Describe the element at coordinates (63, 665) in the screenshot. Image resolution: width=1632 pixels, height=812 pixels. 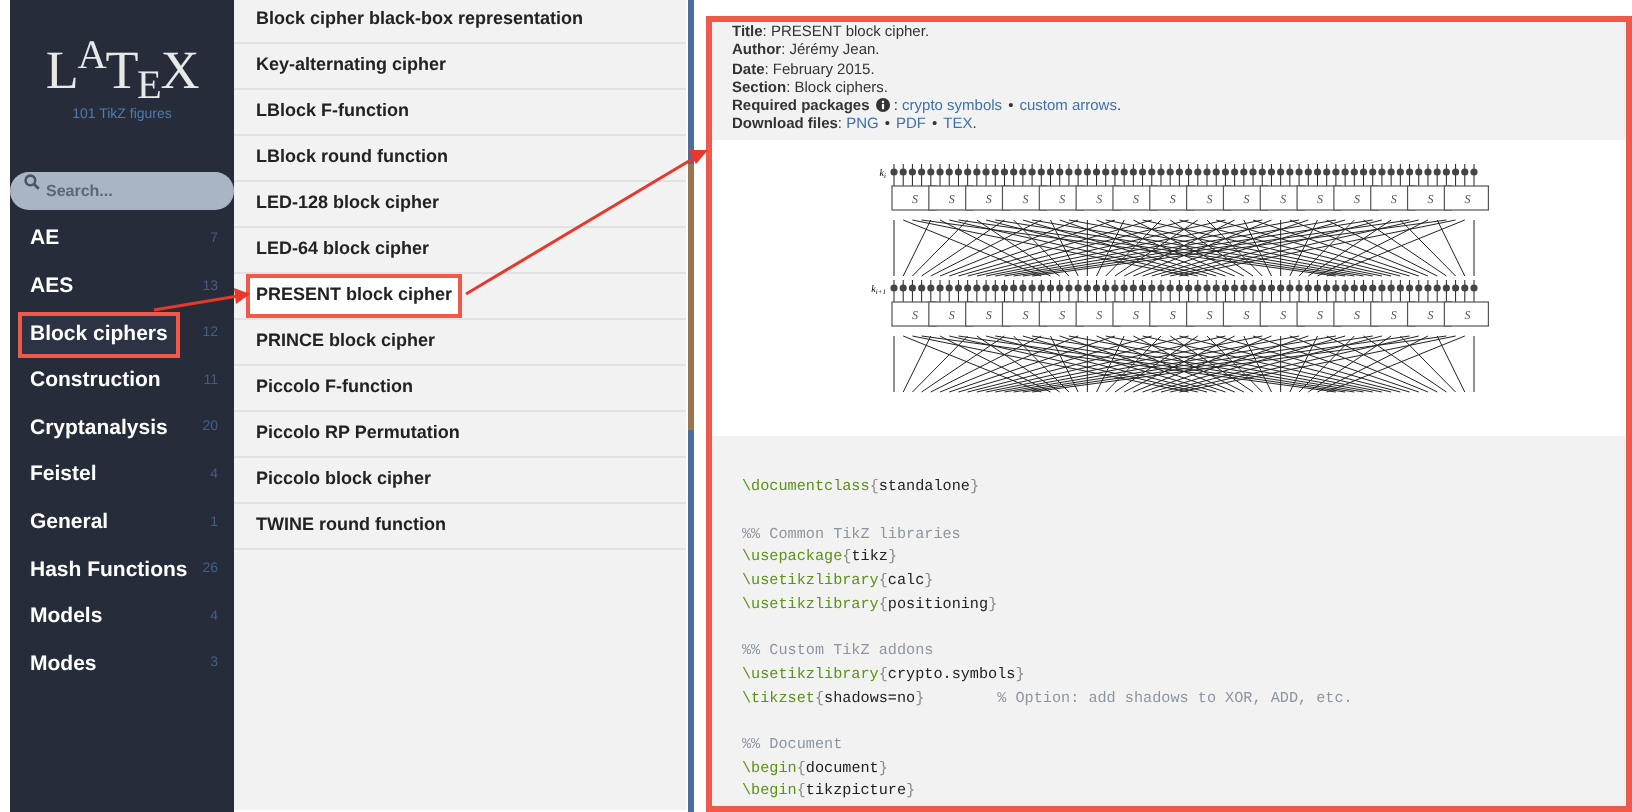
I see `category-link: Modes` at that location.